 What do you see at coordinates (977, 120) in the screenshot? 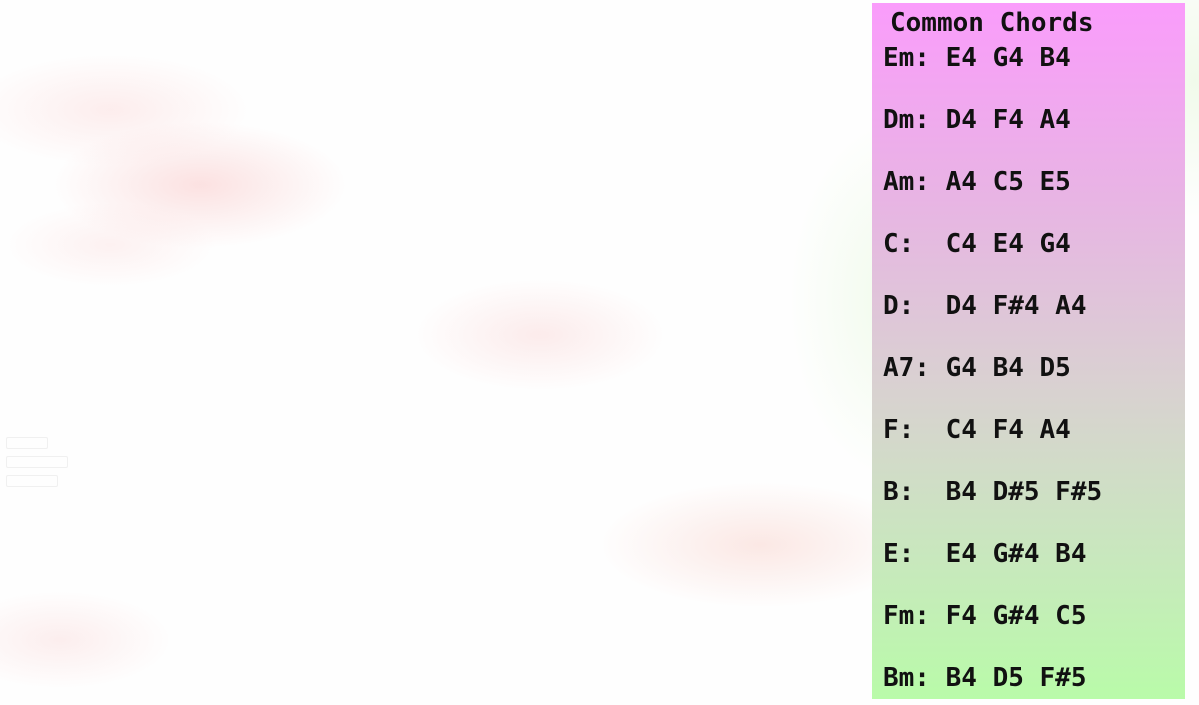
I see `chord-row-dm: Dm: D4 F4 A4` at bounding box center [977, 120].